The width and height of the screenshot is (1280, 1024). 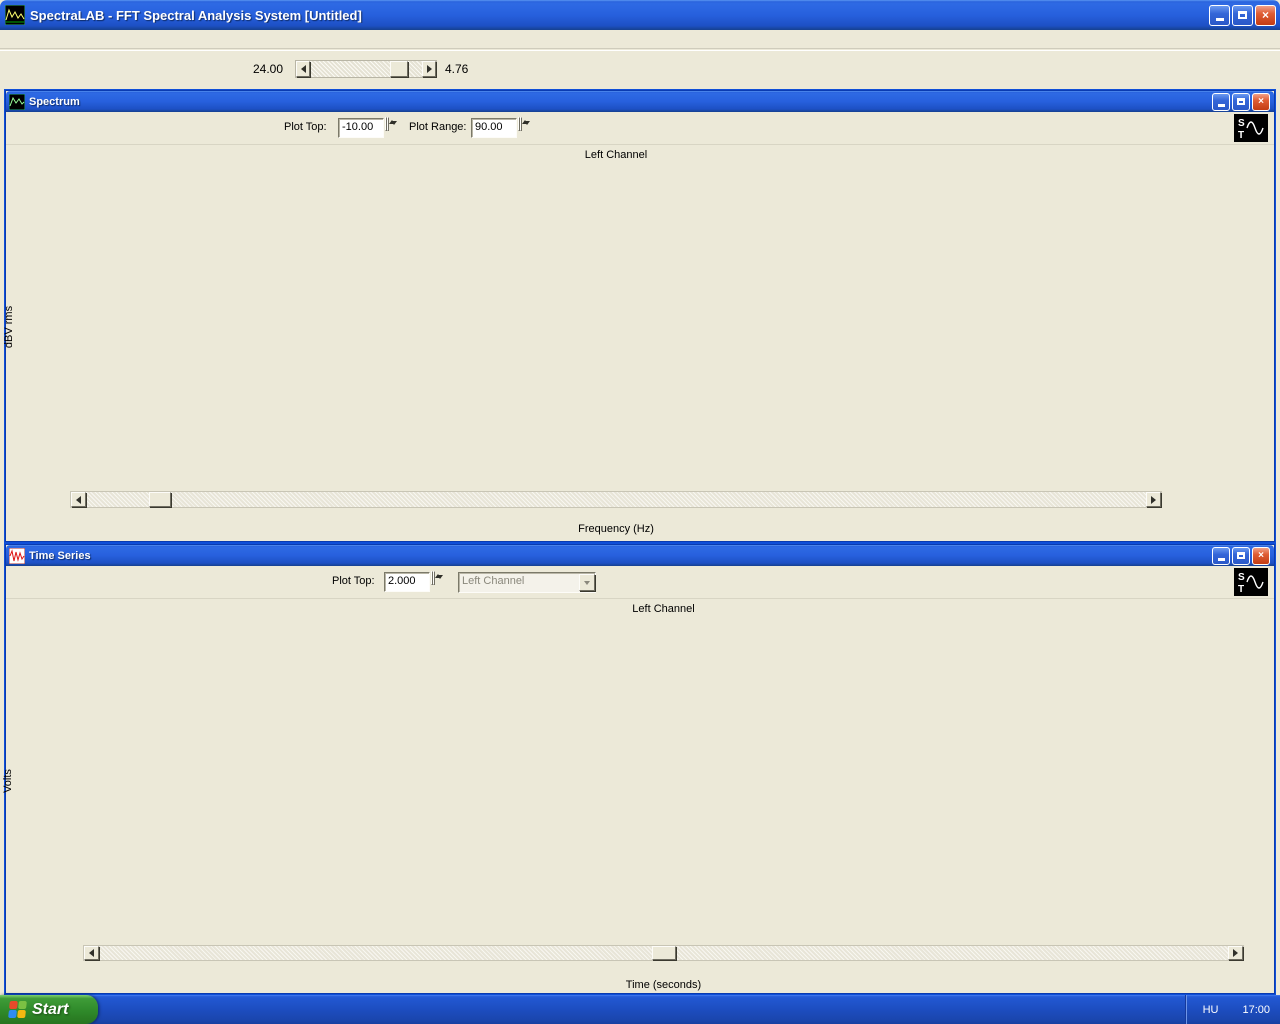 I want to click on spectrum-titlebar: Spectrum ×, so click(x=640, y=101).